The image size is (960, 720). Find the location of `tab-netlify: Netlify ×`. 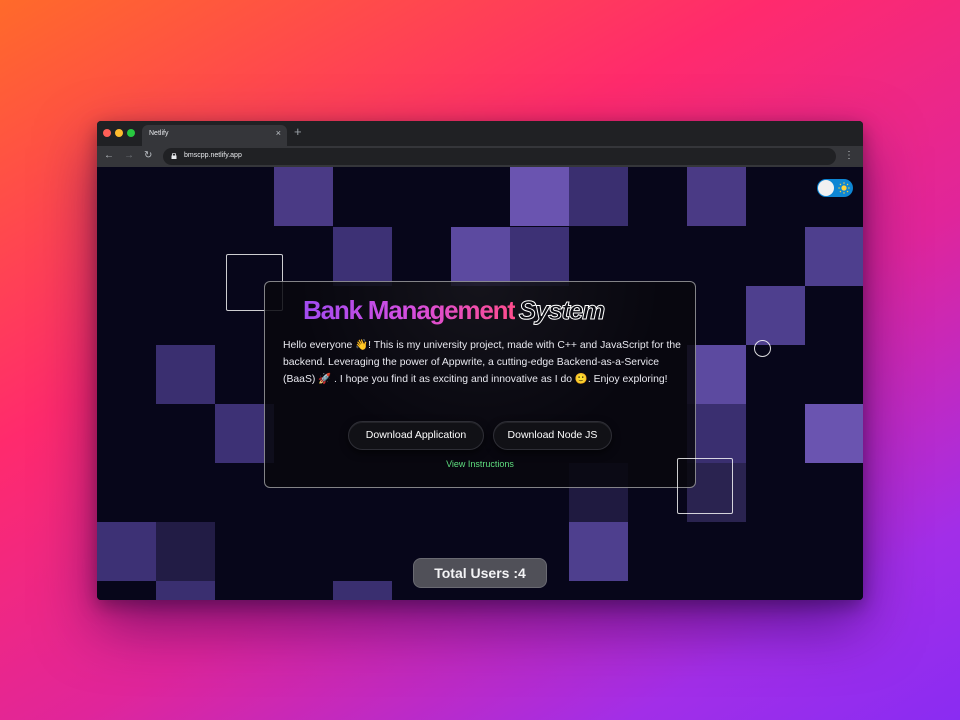

tab-netlify: Netlify × is located at coordinates (214, 135).